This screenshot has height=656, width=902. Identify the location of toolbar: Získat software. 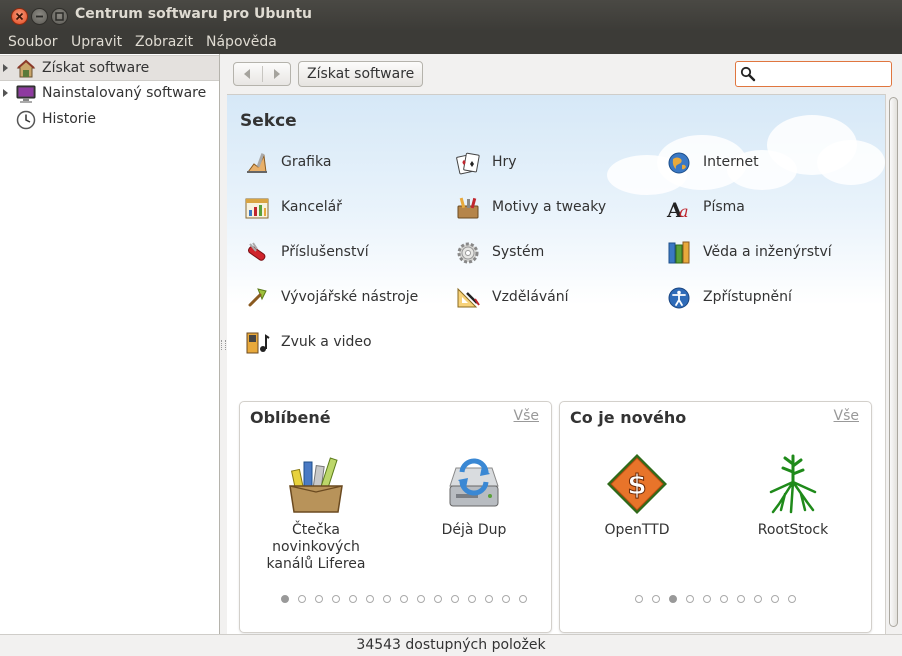
(564, 74).